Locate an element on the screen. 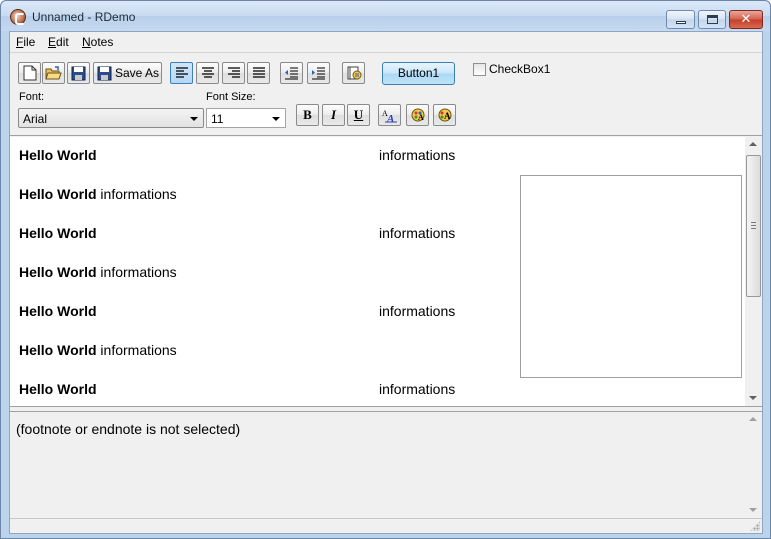  font-dropdown: Arial is located at coordinates (111, 118).